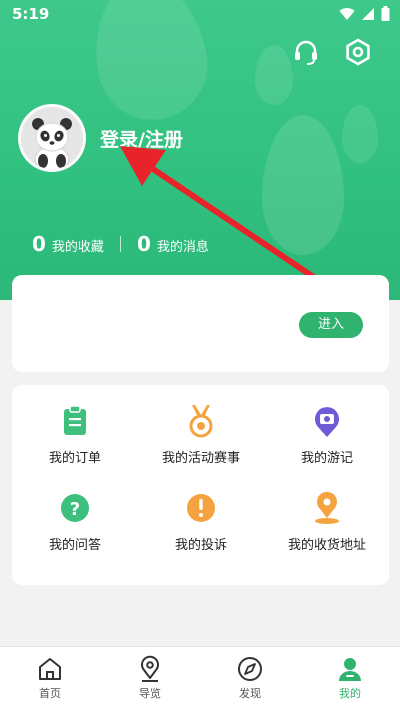 This screenshot has height=711, width=400. What do you see at coordinates (141, 138) in the screenshot?
I see `login-register-link: 登录/注册` at bounding box center [141, 138].